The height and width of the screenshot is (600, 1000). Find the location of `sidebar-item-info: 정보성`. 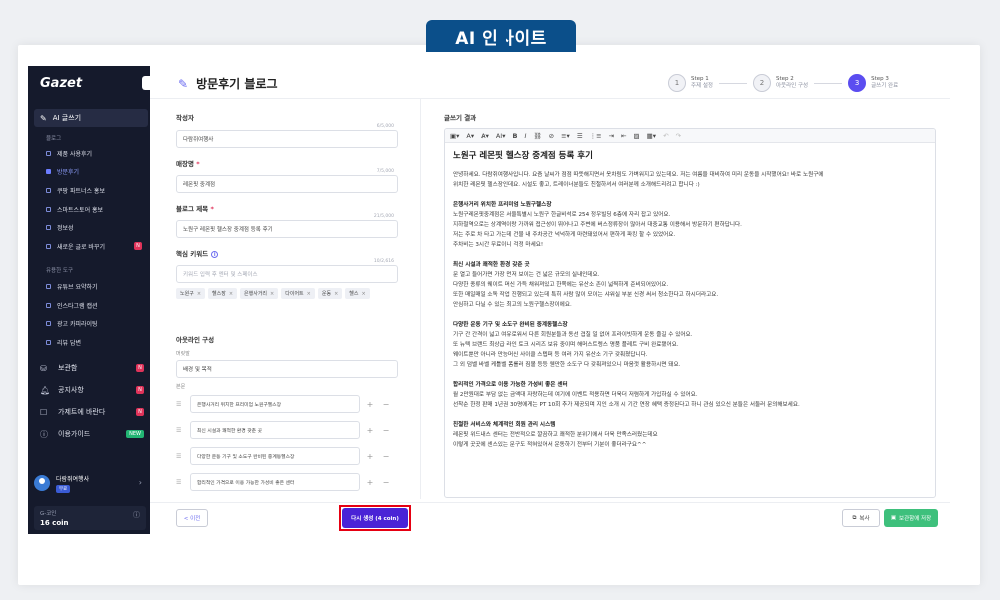

sidebar-item-info: 정보성 is located at coordinates (96, 227).